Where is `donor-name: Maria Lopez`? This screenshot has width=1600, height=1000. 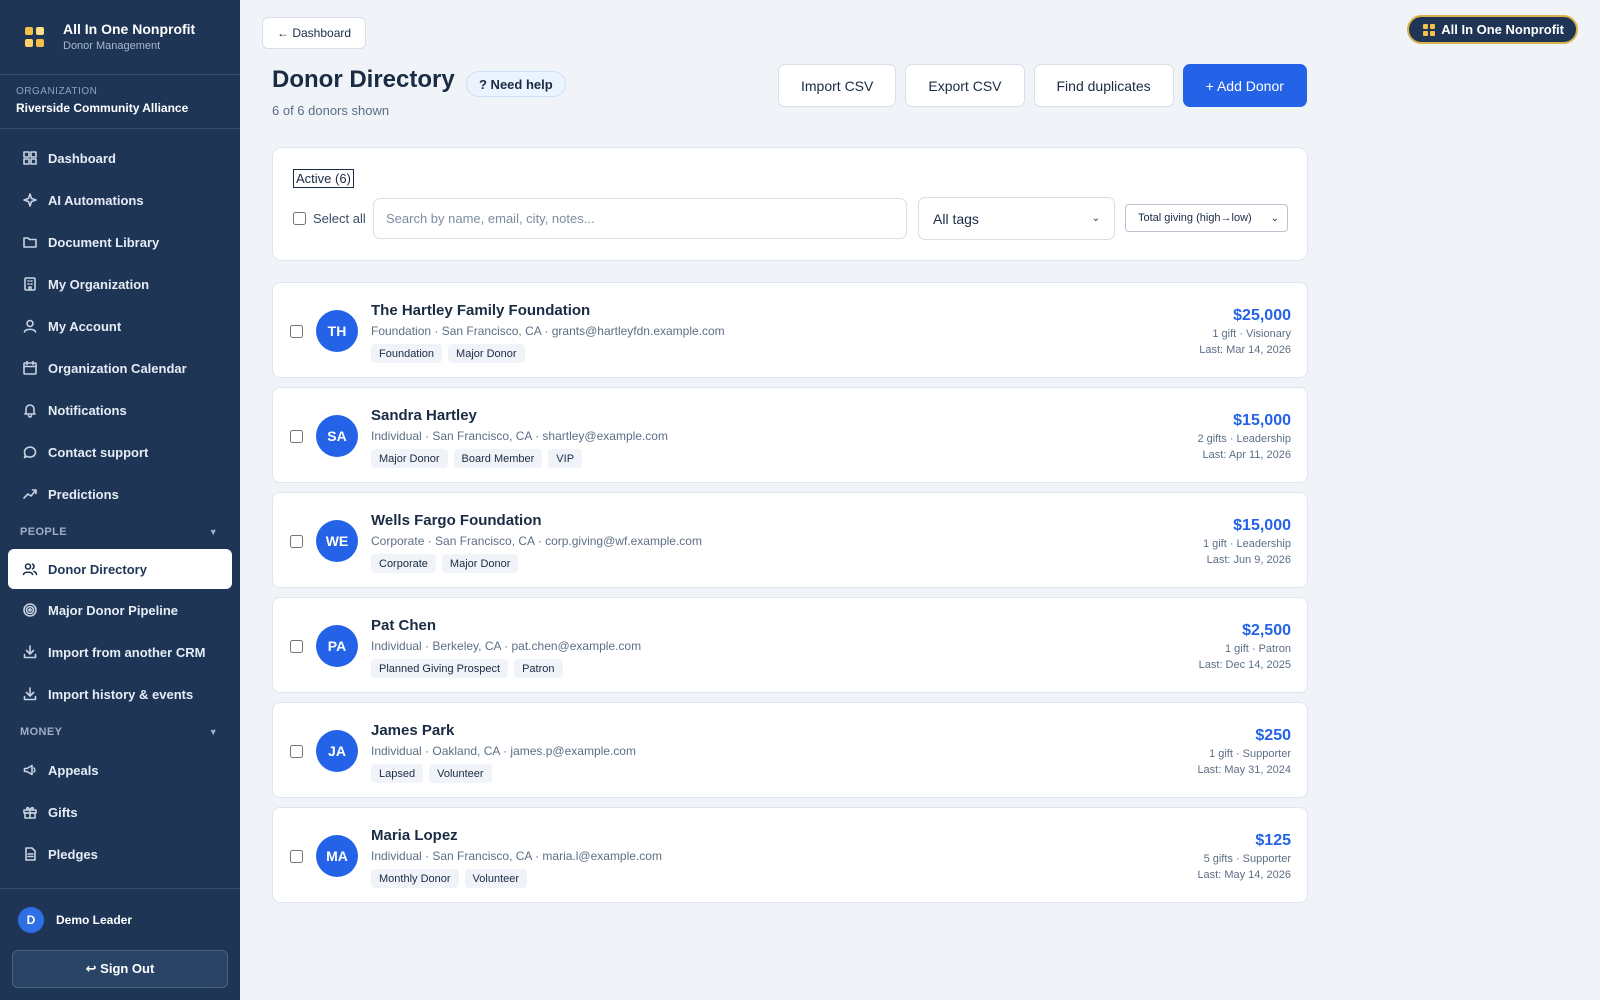 donor-name: Maria Lopez is located at coordinates (414, 835).